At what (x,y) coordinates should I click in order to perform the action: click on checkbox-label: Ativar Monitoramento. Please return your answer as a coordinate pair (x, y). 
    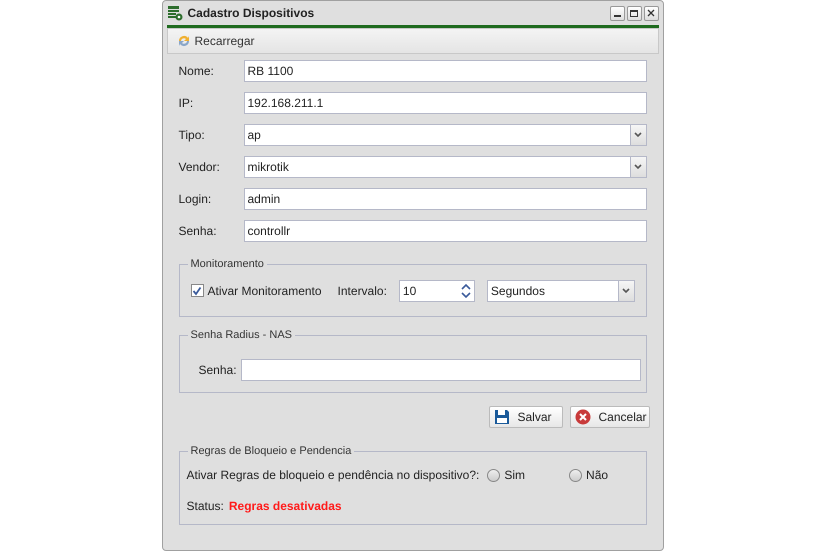
    Looking at the image, I should click on (265, 291).